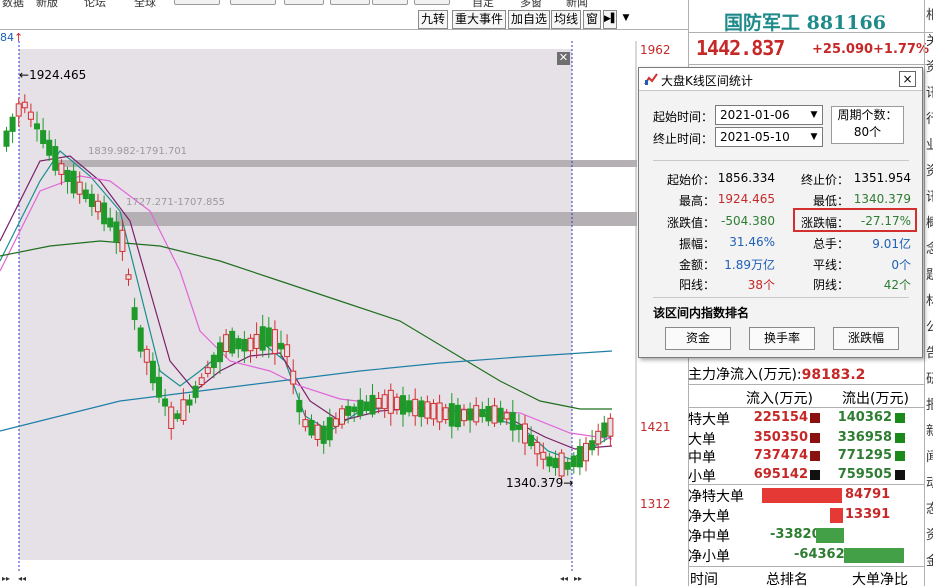  I want to click on side-nav-char: 研, so click(929, 377).